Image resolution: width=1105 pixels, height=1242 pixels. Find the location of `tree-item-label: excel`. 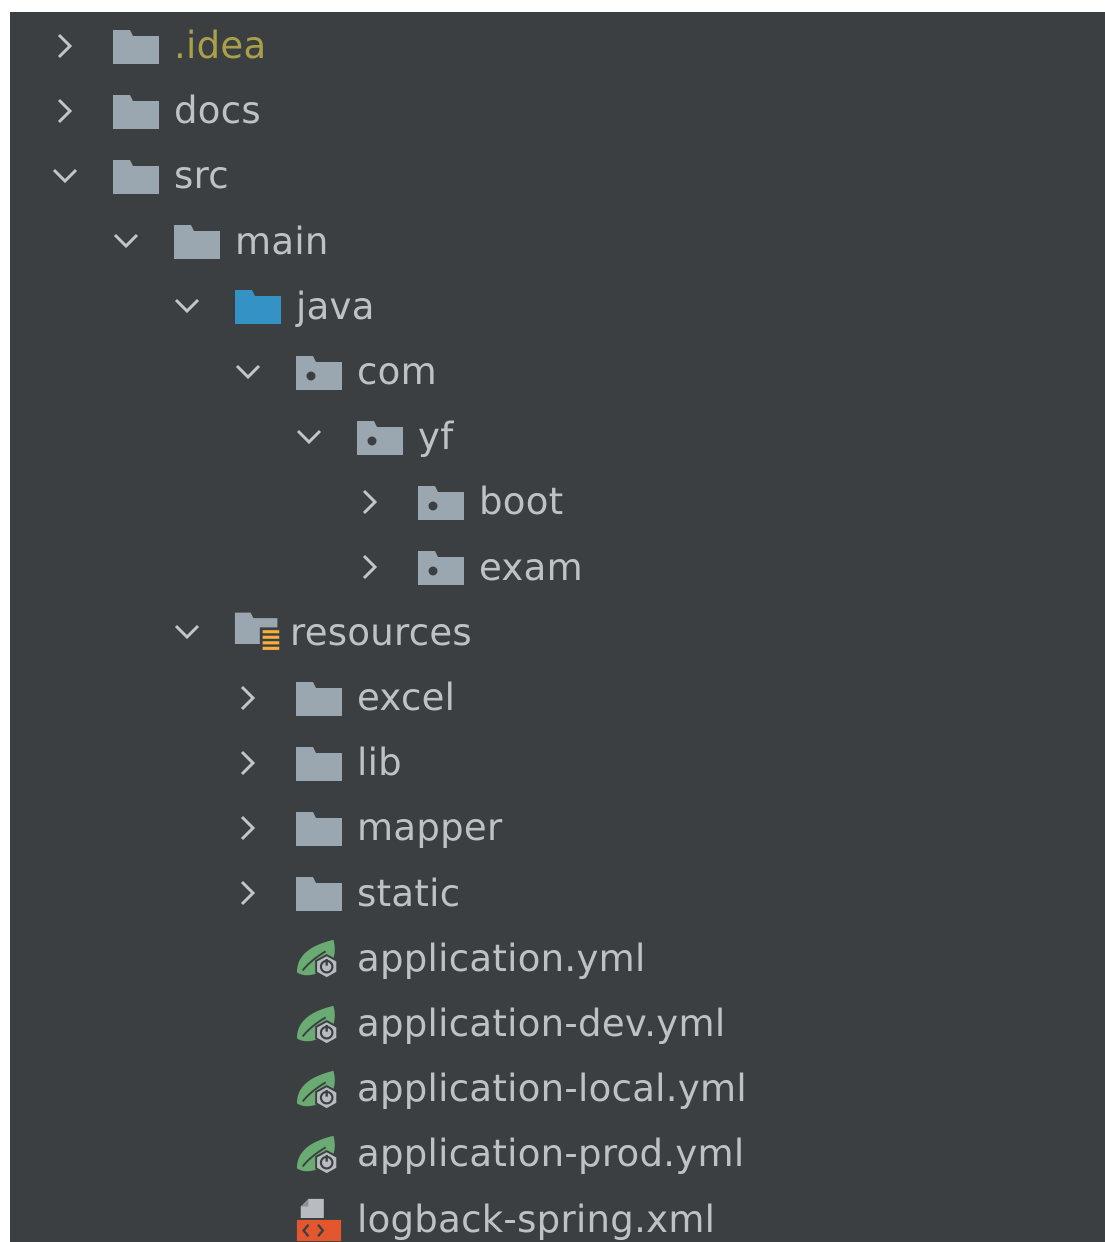

tree-item-label: excel is located at coordinates (406, 697).